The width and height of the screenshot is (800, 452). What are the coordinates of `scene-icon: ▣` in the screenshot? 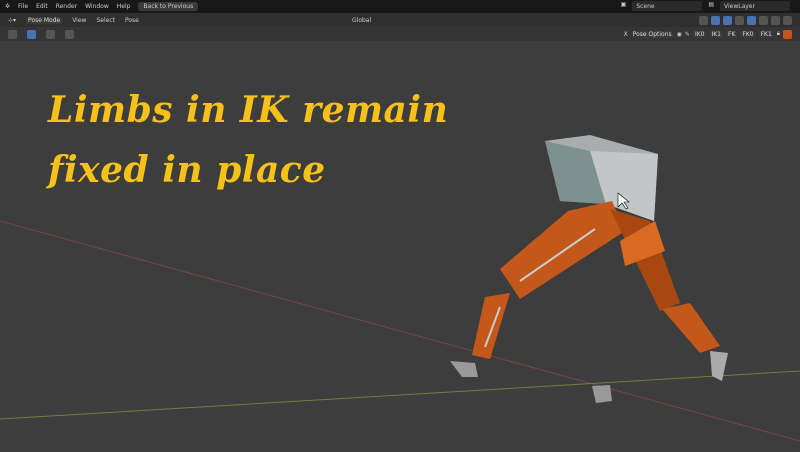 It's located at (624, 6).